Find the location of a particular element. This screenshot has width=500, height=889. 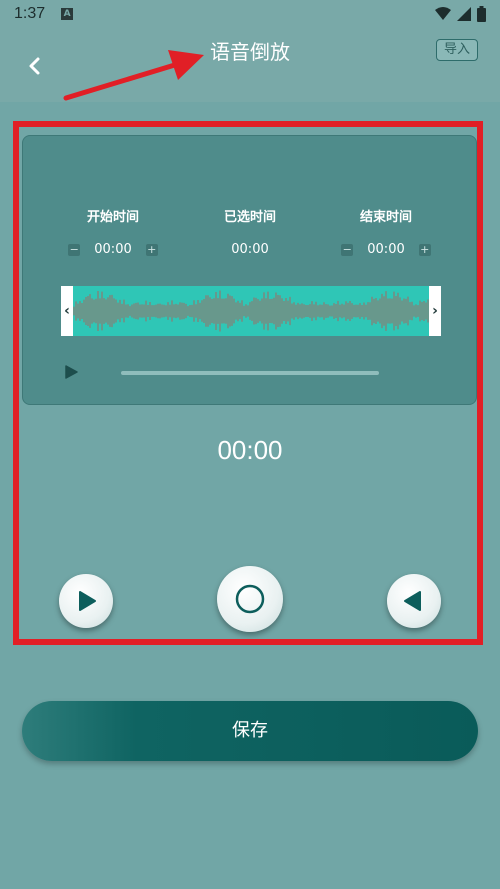

status-time: 1:37 is located at coordinates (30, 13).